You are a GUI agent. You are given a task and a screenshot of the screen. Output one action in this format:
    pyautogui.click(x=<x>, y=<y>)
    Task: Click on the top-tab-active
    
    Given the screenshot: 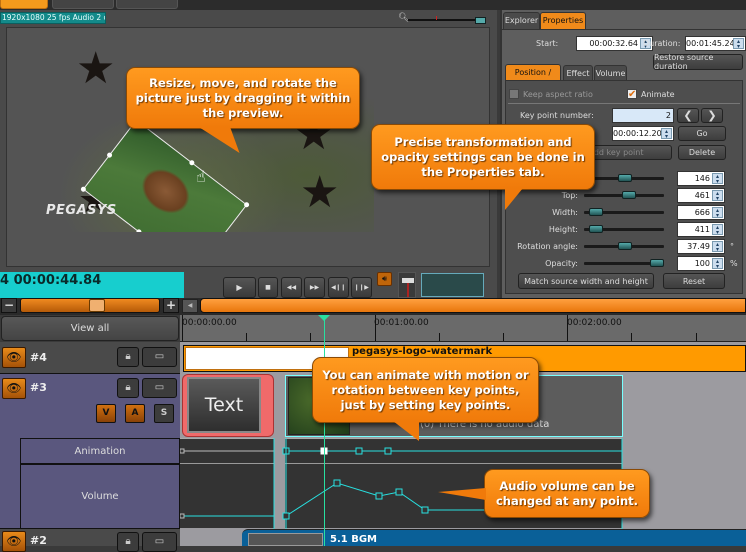 What is the action you would take?
    pyautogui.click(x=24, y=4)
    